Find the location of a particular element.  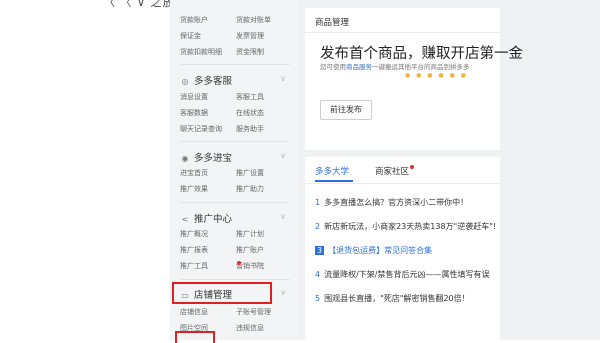

sidebar-row: 推广报表 推广账户 is located at coordinates (235, 253).